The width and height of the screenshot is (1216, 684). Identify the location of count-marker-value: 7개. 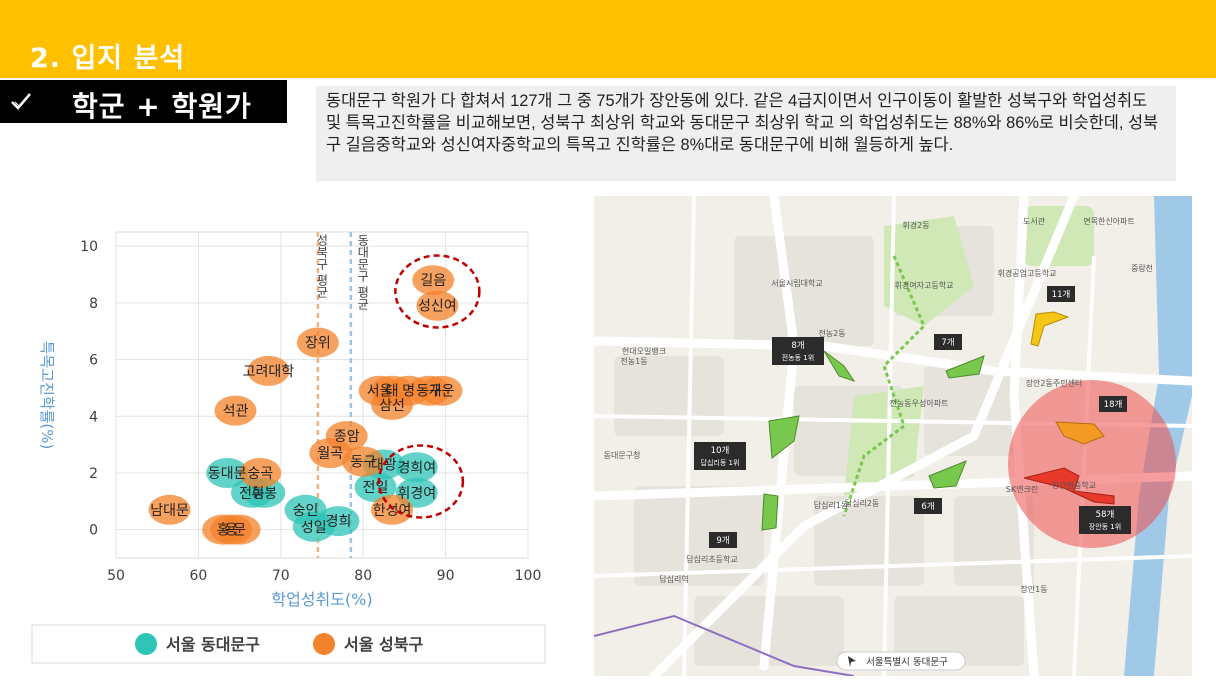
(947, 342).